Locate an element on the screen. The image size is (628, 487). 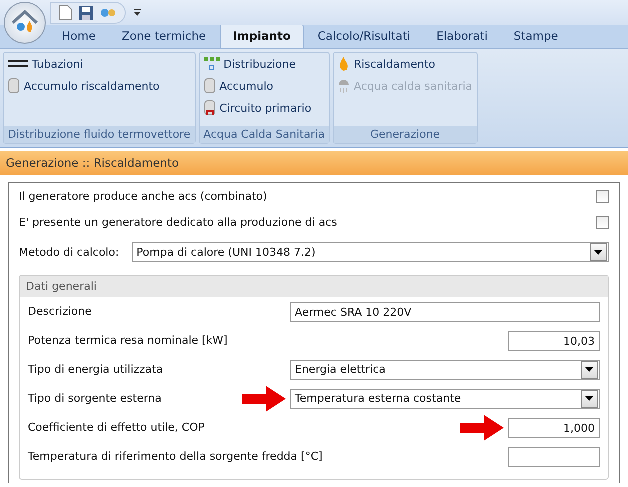
customize-toolbar-icon is located at coordinates (137, 12).